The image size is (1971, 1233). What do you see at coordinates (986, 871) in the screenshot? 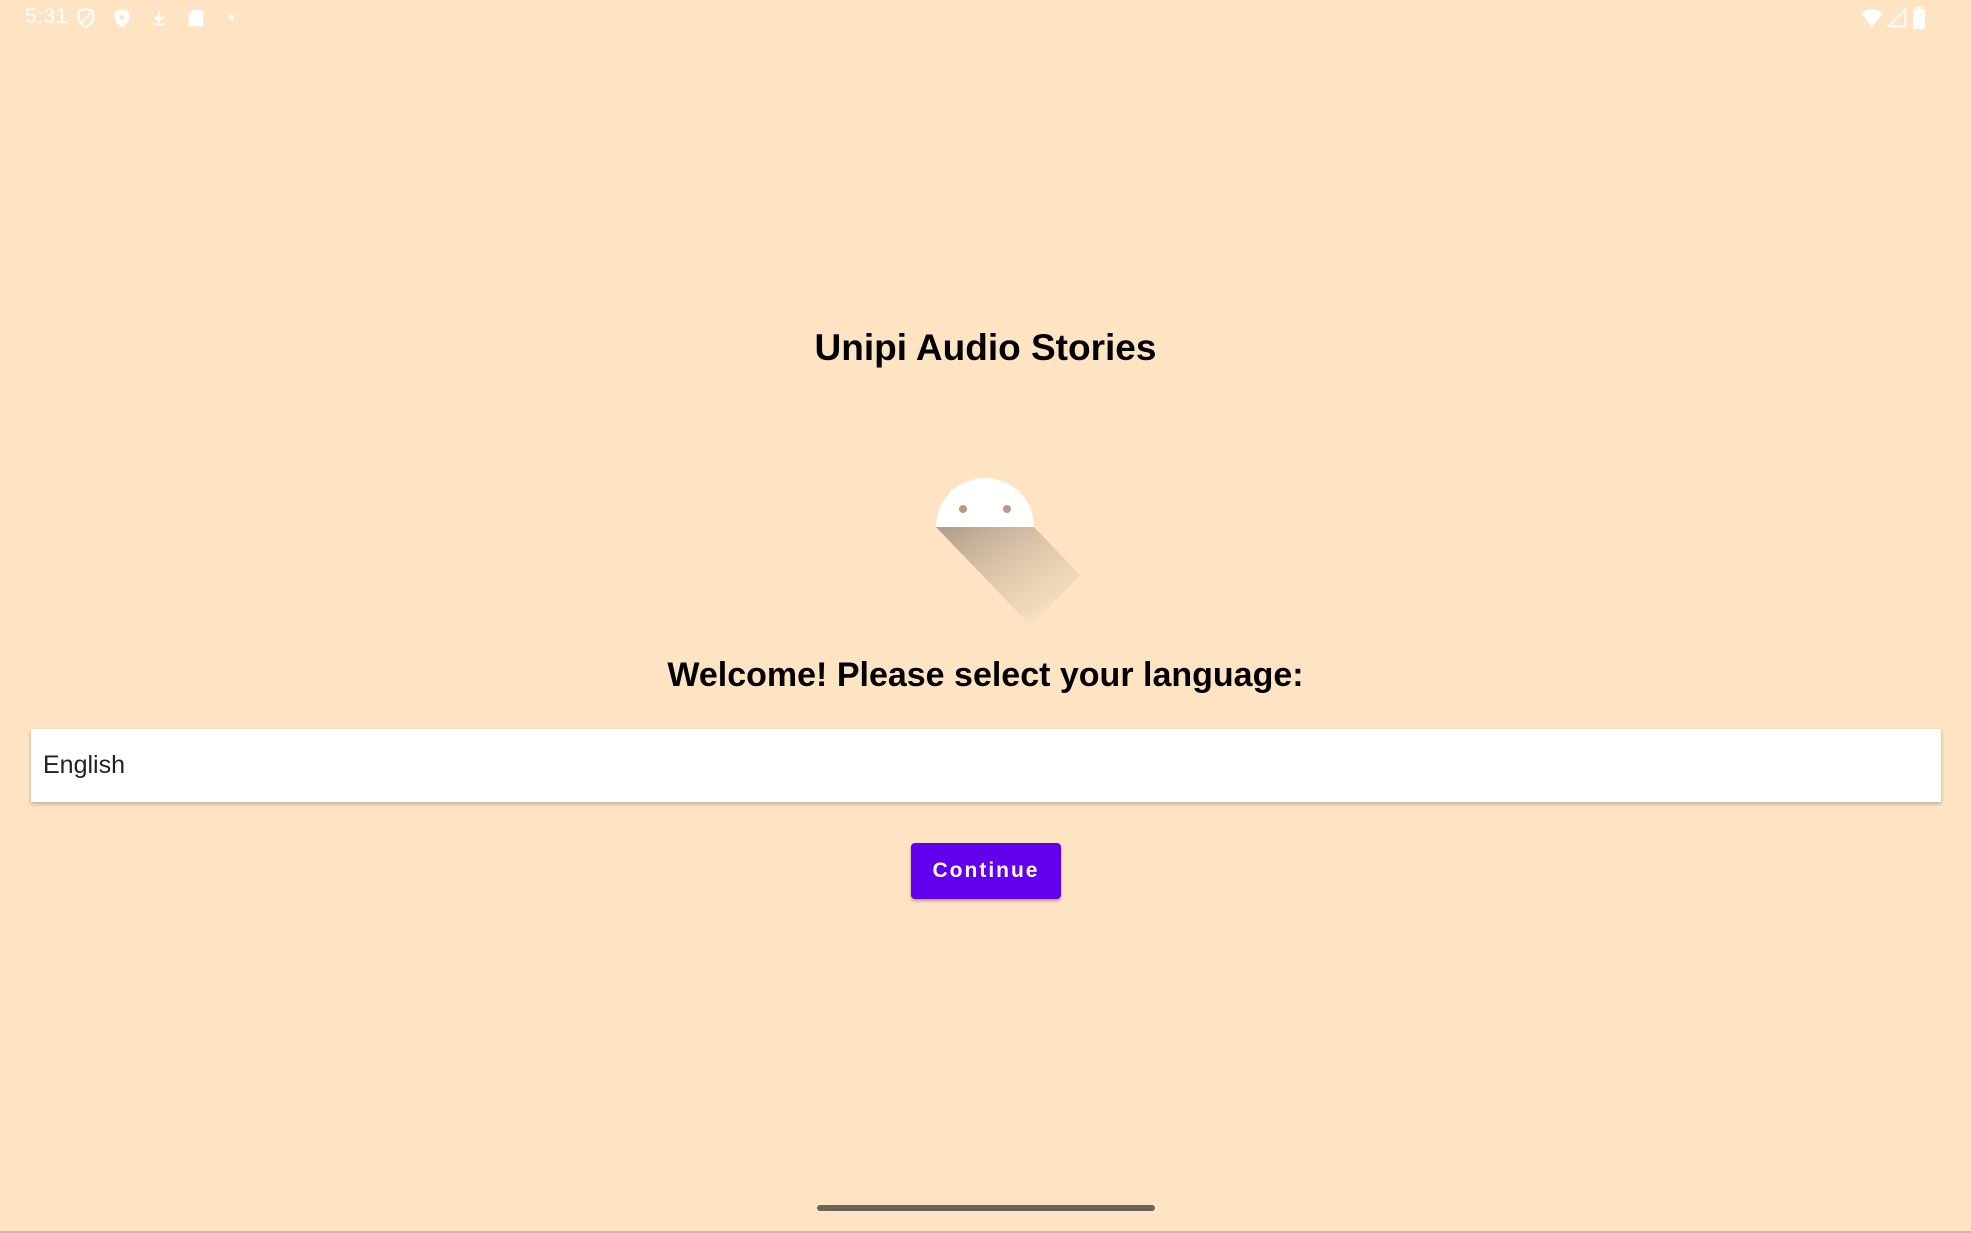
I see `continue-button: Continue` at bounding box center [986, 871].